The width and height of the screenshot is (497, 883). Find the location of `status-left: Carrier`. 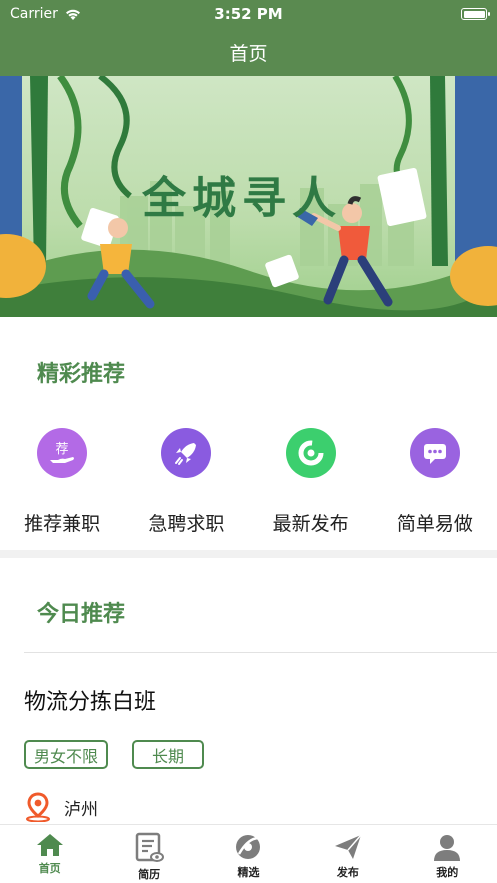

status-left: Carrier is located at coordinates (46, 14).